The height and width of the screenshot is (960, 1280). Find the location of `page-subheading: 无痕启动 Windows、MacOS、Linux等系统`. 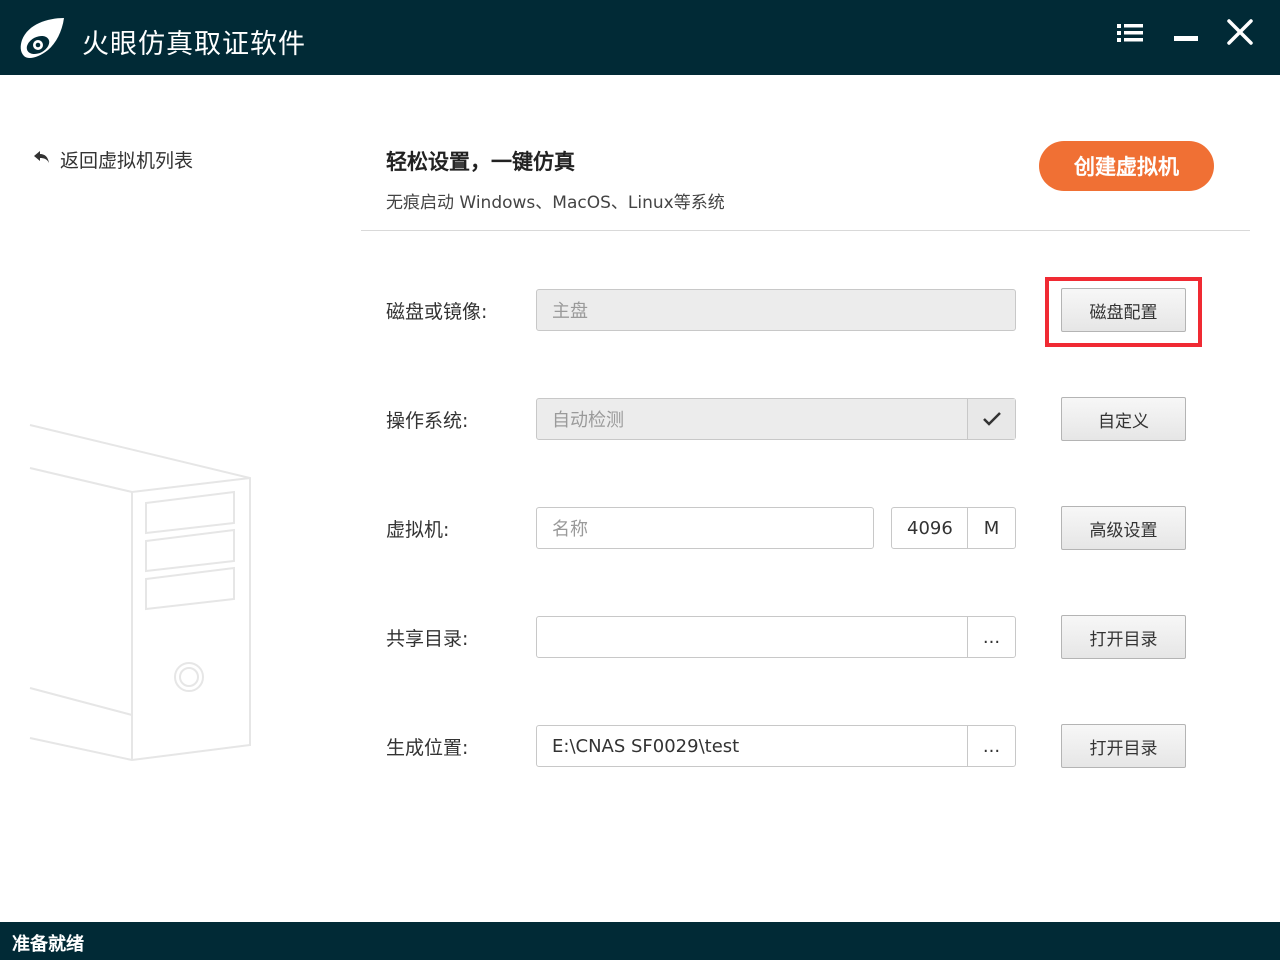

page-subheading: 无痕启动 Windows、MacOS、Linux等系统 is located at coordinates (555, 203).